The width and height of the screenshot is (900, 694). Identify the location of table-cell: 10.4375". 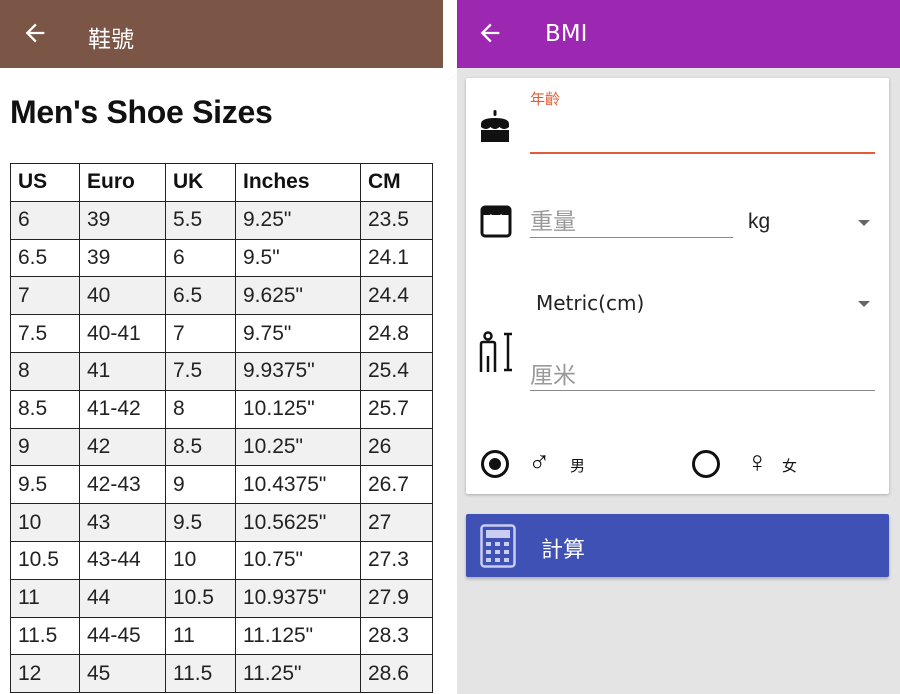
(298, 485).